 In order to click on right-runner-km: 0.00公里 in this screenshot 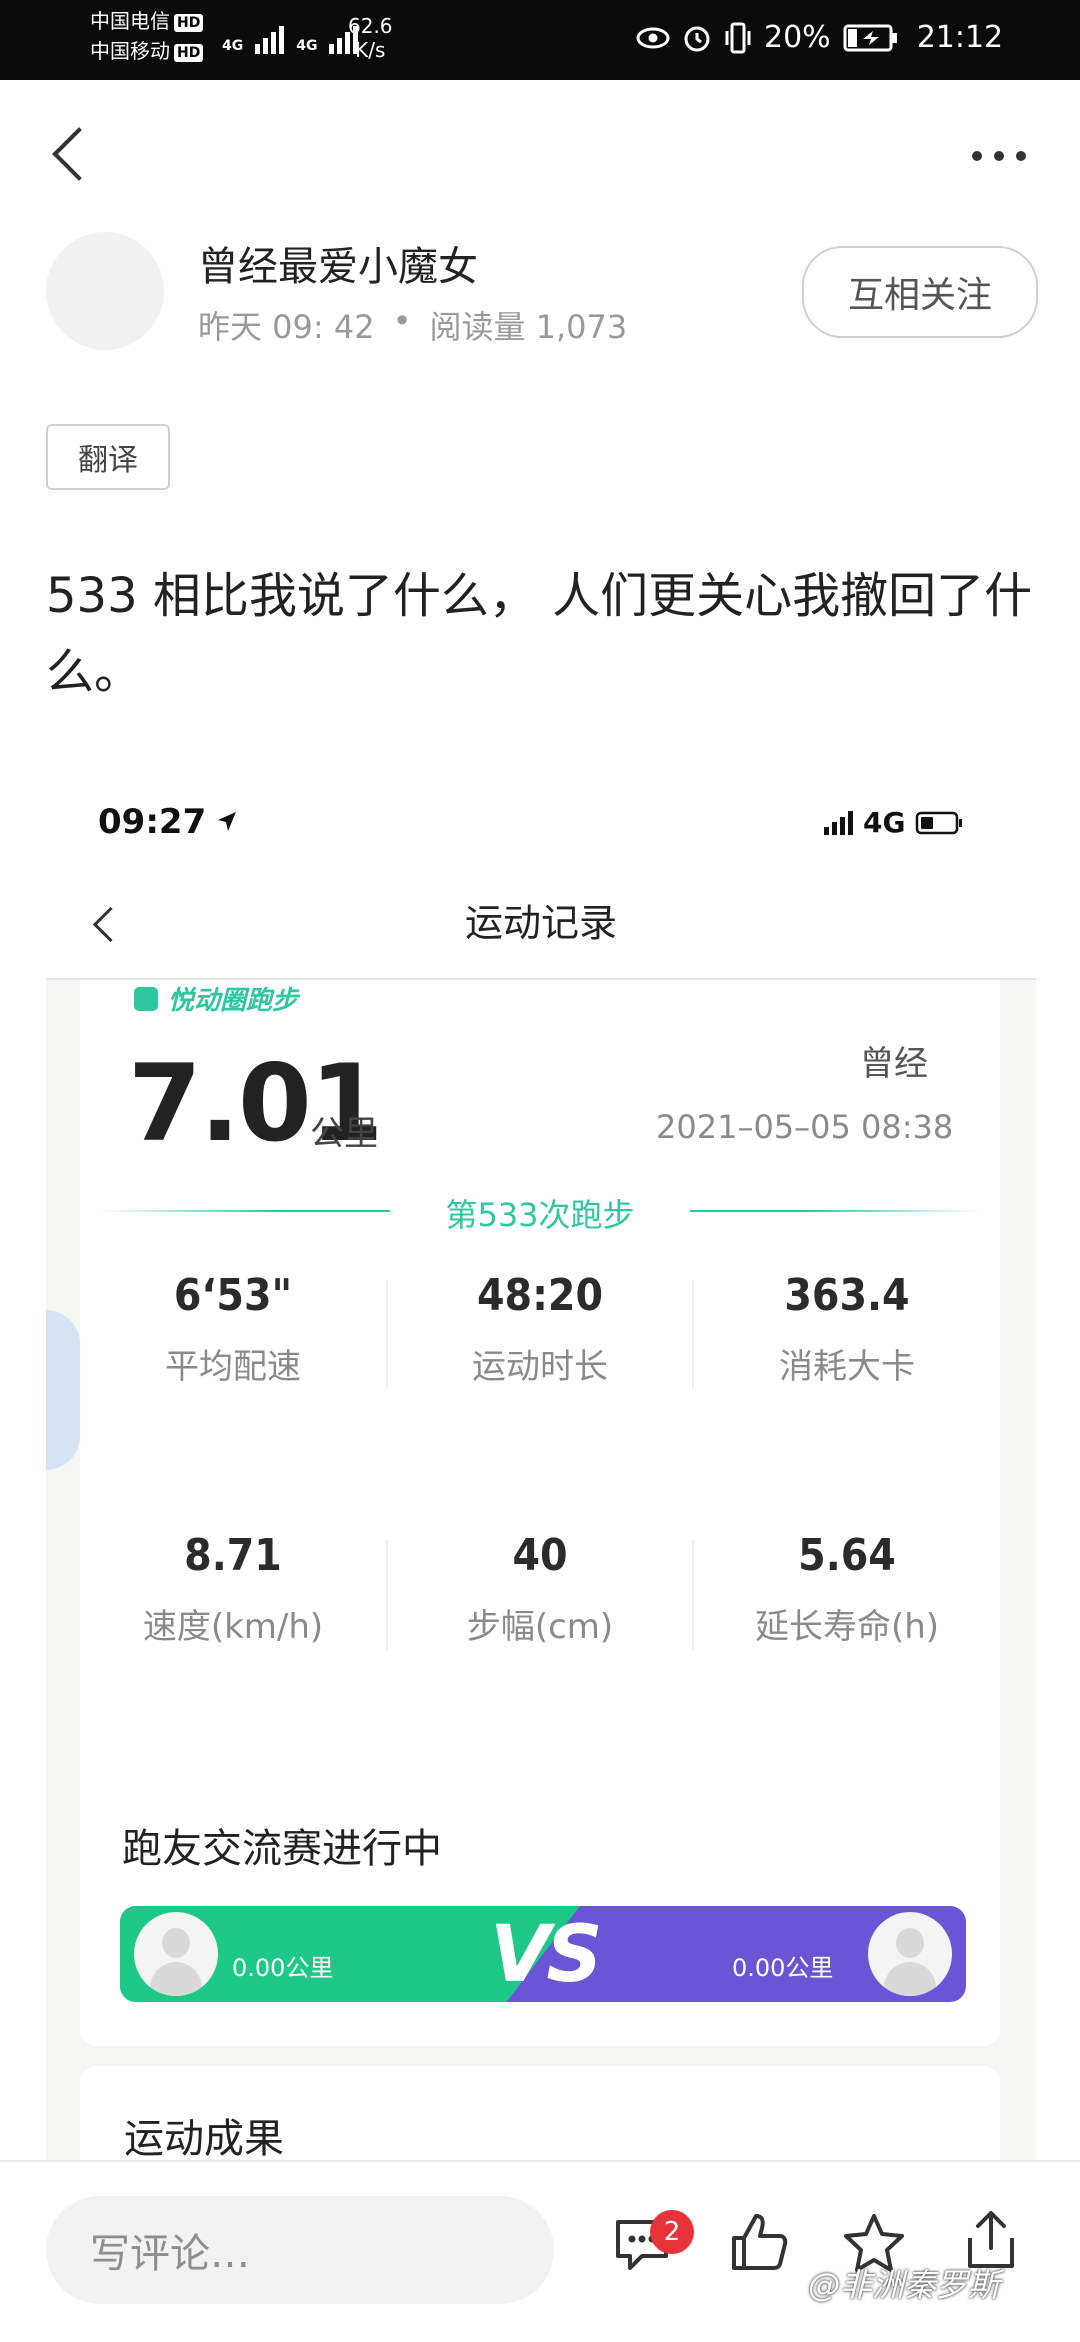, I will do `click(783, 1968)`.